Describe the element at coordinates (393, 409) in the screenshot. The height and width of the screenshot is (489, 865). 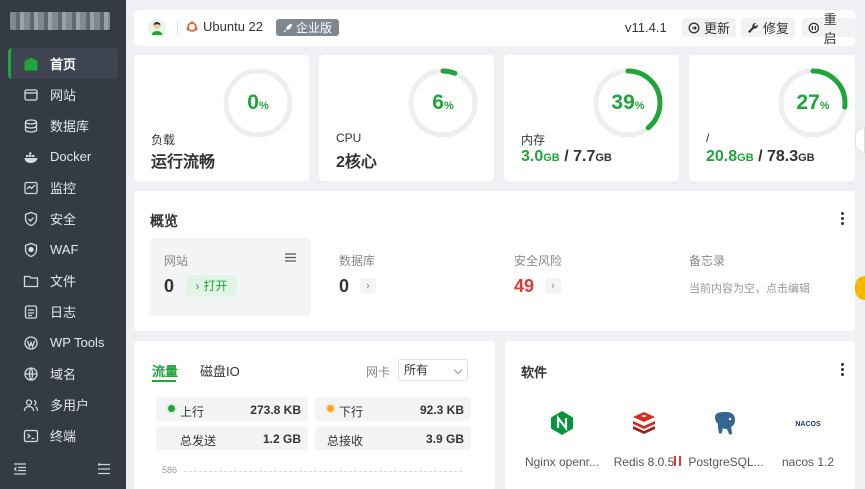
I see `download-stat: 下行 92.3 KB` at that location.